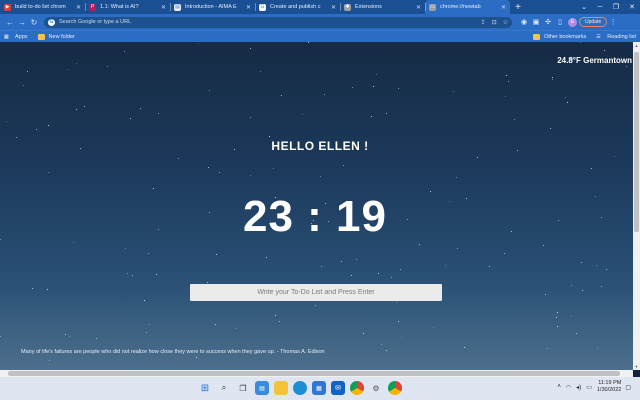 The image size is (640, 400). I want to click on extensions-puzzle-icon: ✣, so click(548, 22).